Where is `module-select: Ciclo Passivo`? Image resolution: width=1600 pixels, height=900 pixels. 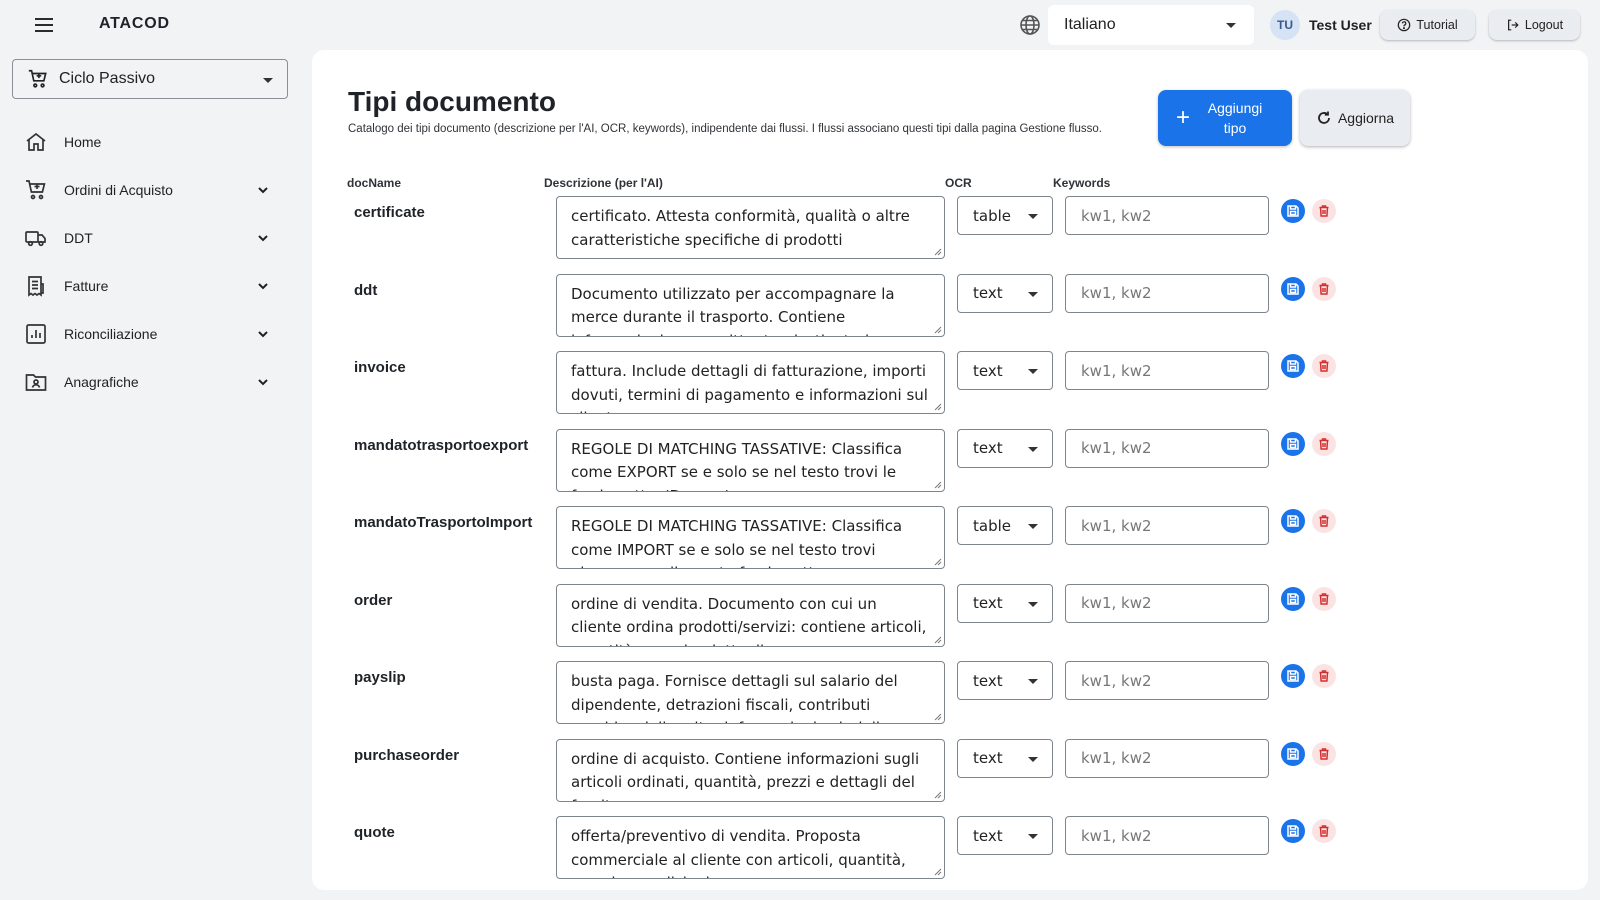 module-select: Ciclo Passivo is located at coordinates (150, 79).